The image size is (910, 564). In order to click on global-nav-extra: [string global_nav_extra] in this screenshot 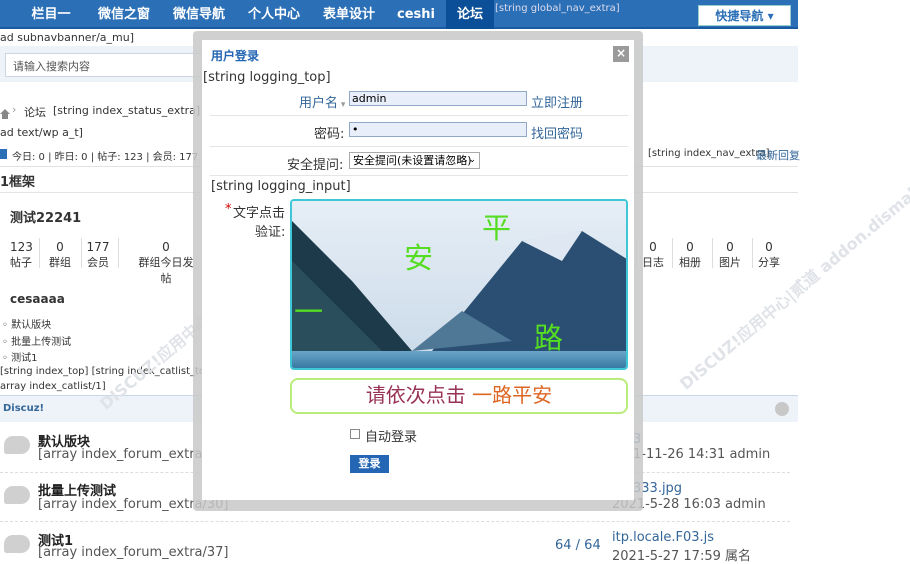, I will do `click(557, 8)`.